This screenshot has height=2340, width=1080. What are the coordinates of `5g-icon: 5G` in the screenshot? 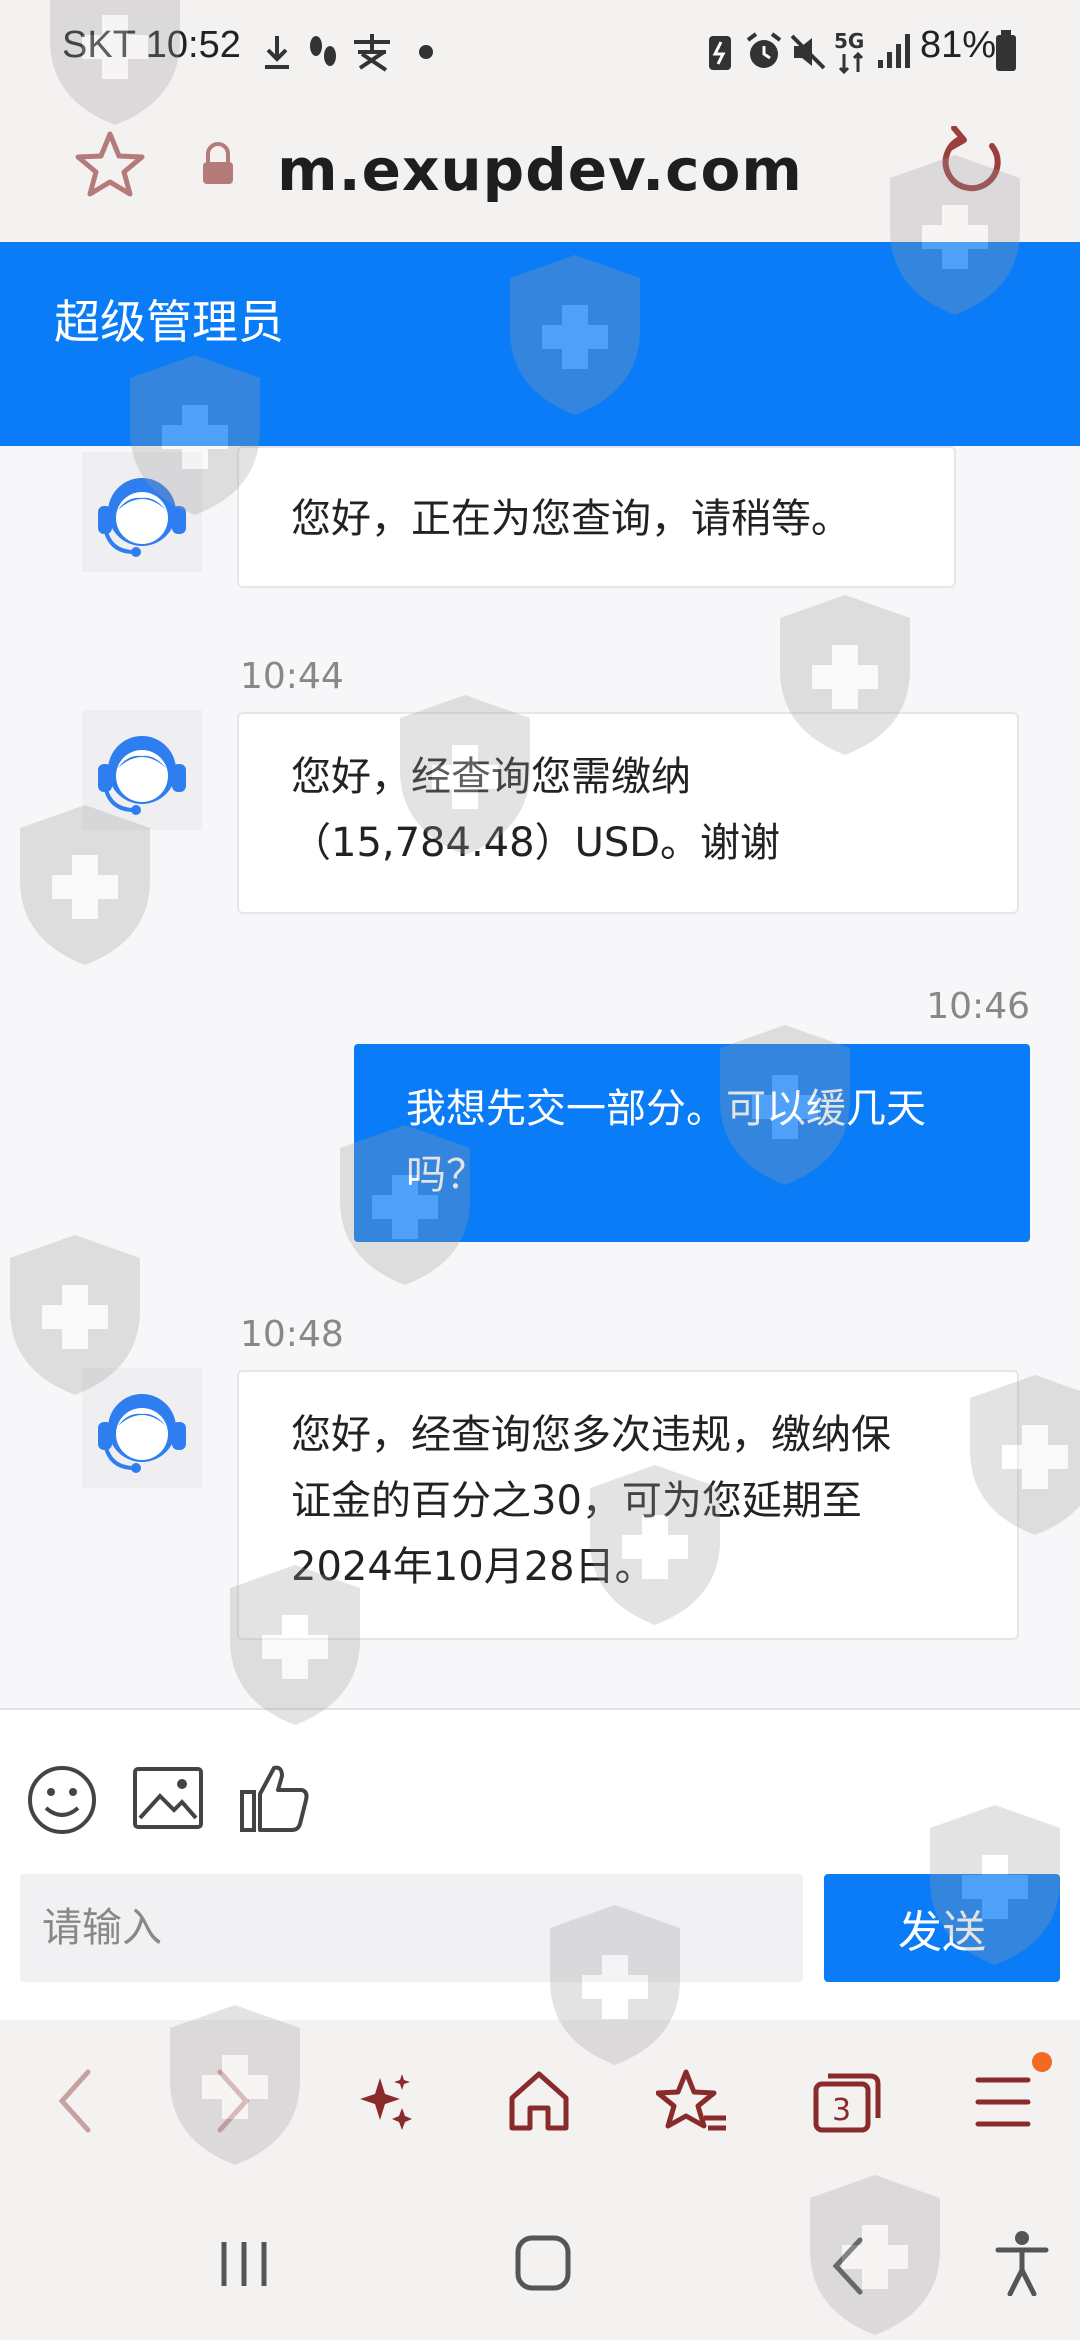 It's located at (849, 52).